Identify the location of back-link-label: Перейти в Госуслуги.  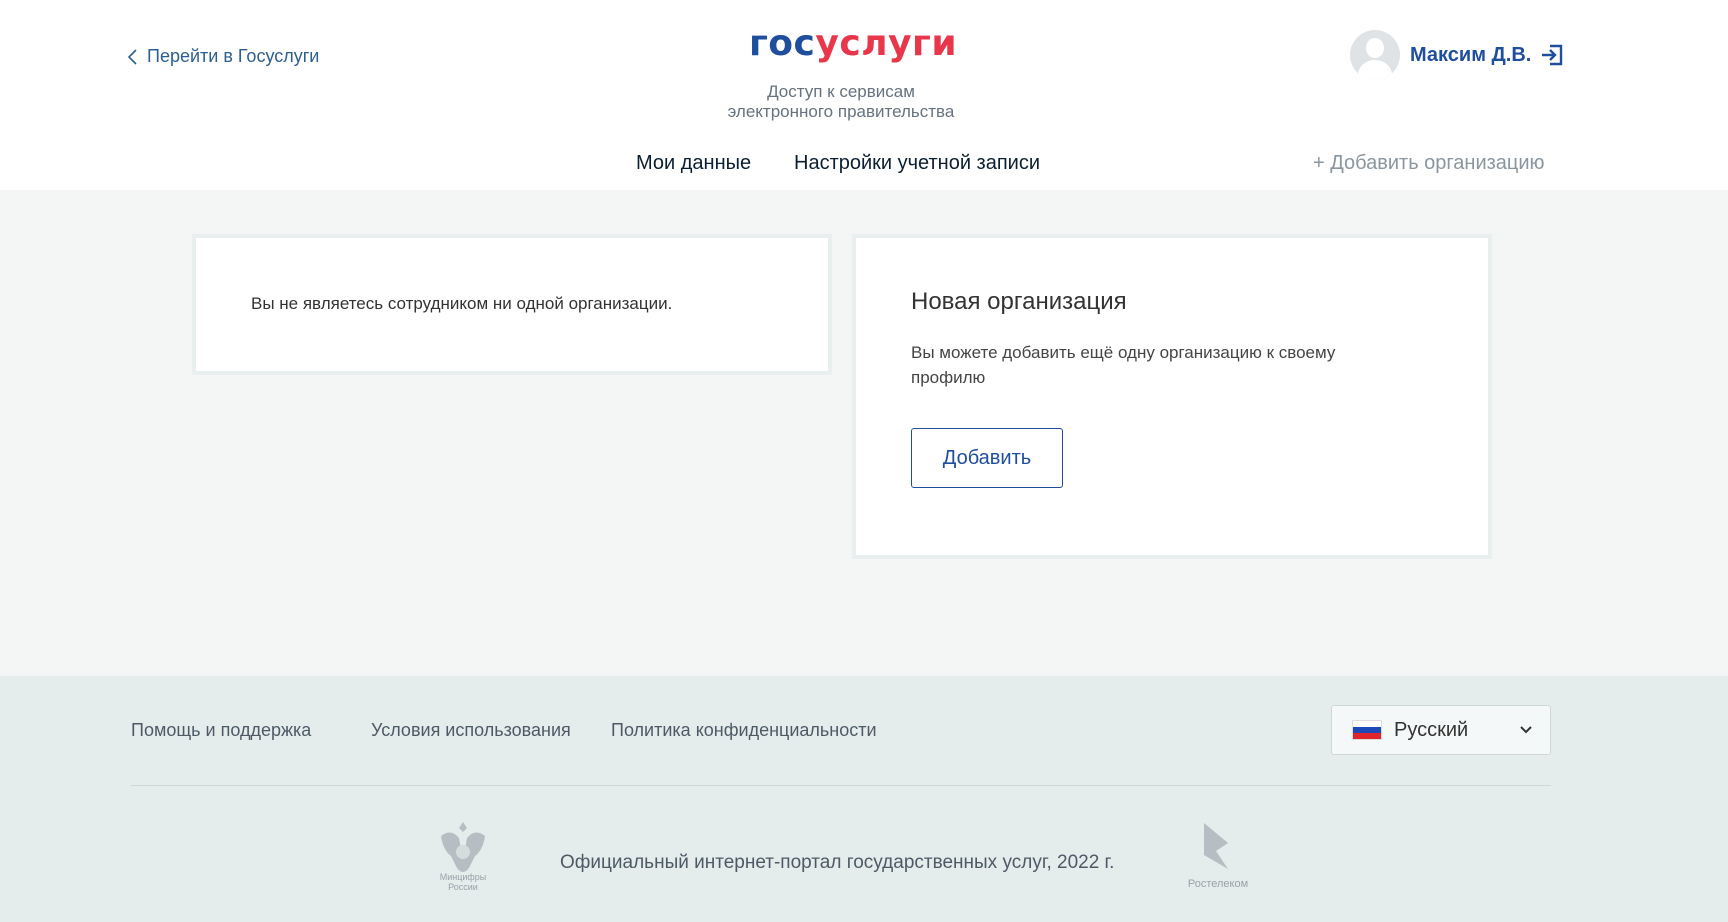
(233, 56).